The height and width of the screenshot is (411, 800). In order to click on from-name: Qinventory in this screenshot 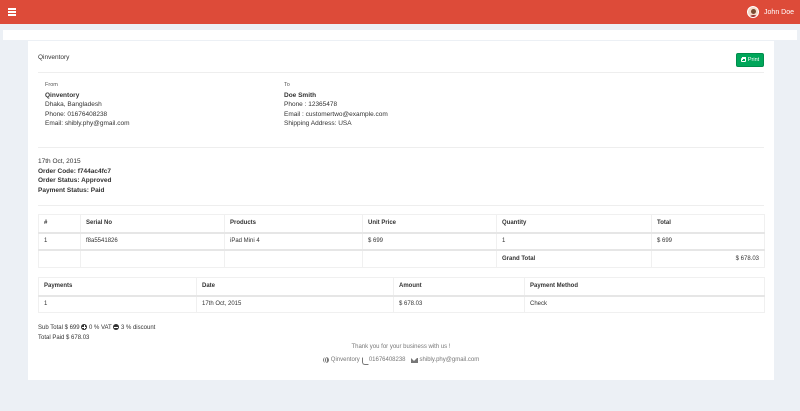, I will do `click(62, 95)`.